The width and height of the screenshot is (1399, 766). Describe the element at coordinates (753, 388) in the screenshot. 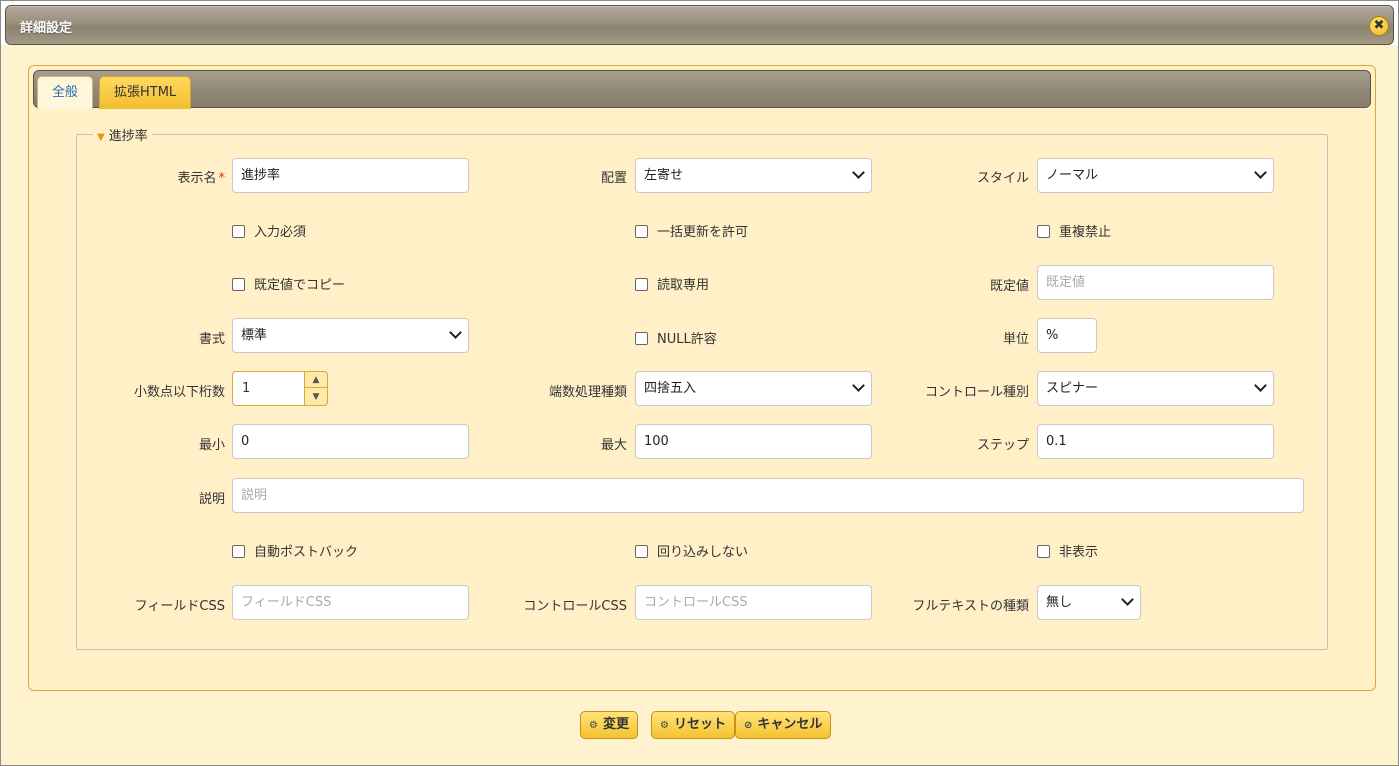

I see `rounding-type-select: 四捨五入` at that location.